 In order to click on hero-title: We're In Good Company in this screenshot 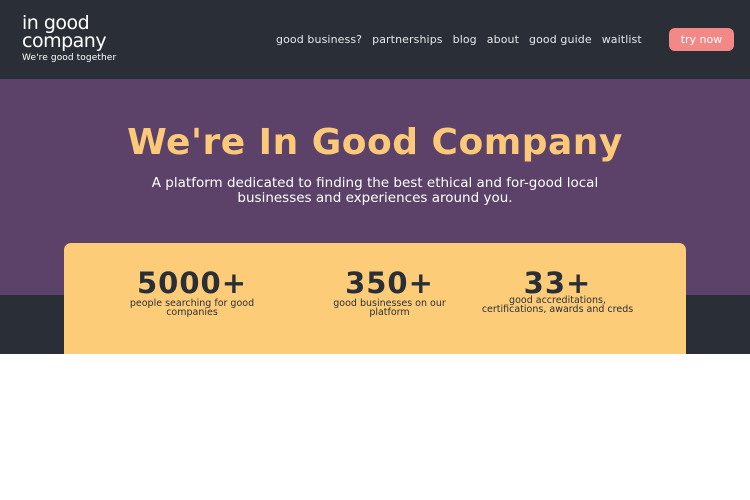, I will do `click(375, 142)`.